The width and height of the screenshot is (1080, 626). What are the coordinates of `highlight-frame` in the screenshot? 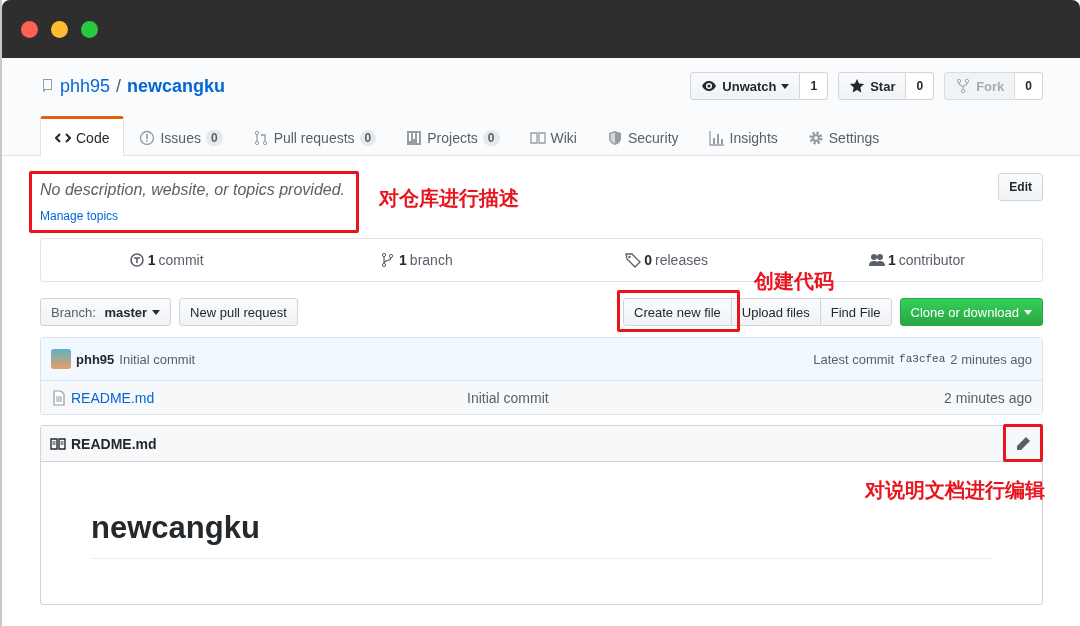 It's located at (1023, 442).